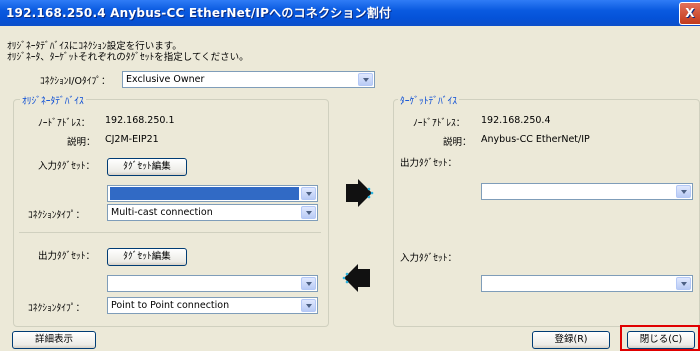 The height and width of the screenshot is (351, 700). What do you see at coordinates (360, 193) in the screenshot?
I see `right-arrow-icon` at bounding box center [360, 193].